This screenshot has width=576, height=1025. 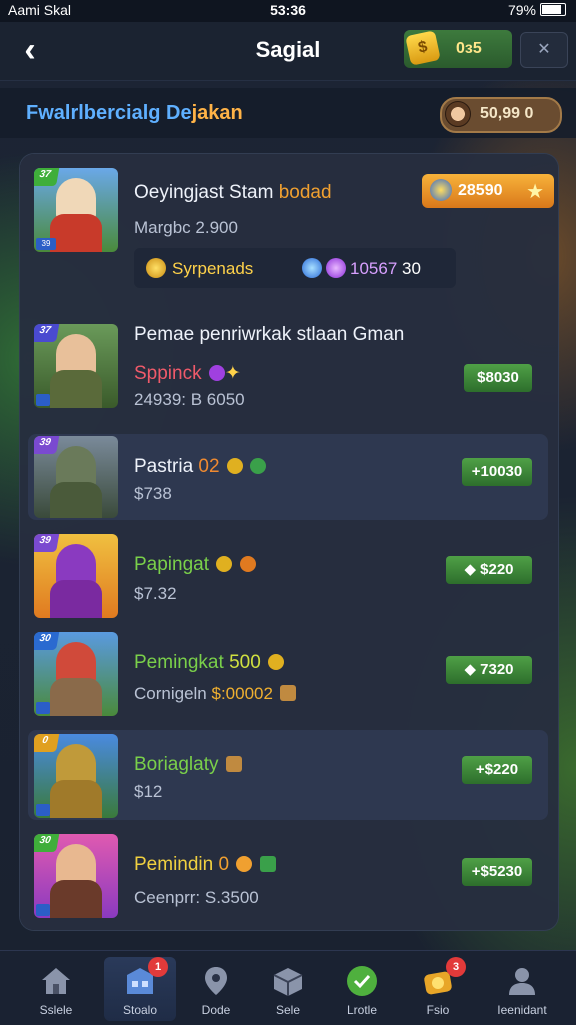 I want to click on user-icon, so click(x=522, y=981).